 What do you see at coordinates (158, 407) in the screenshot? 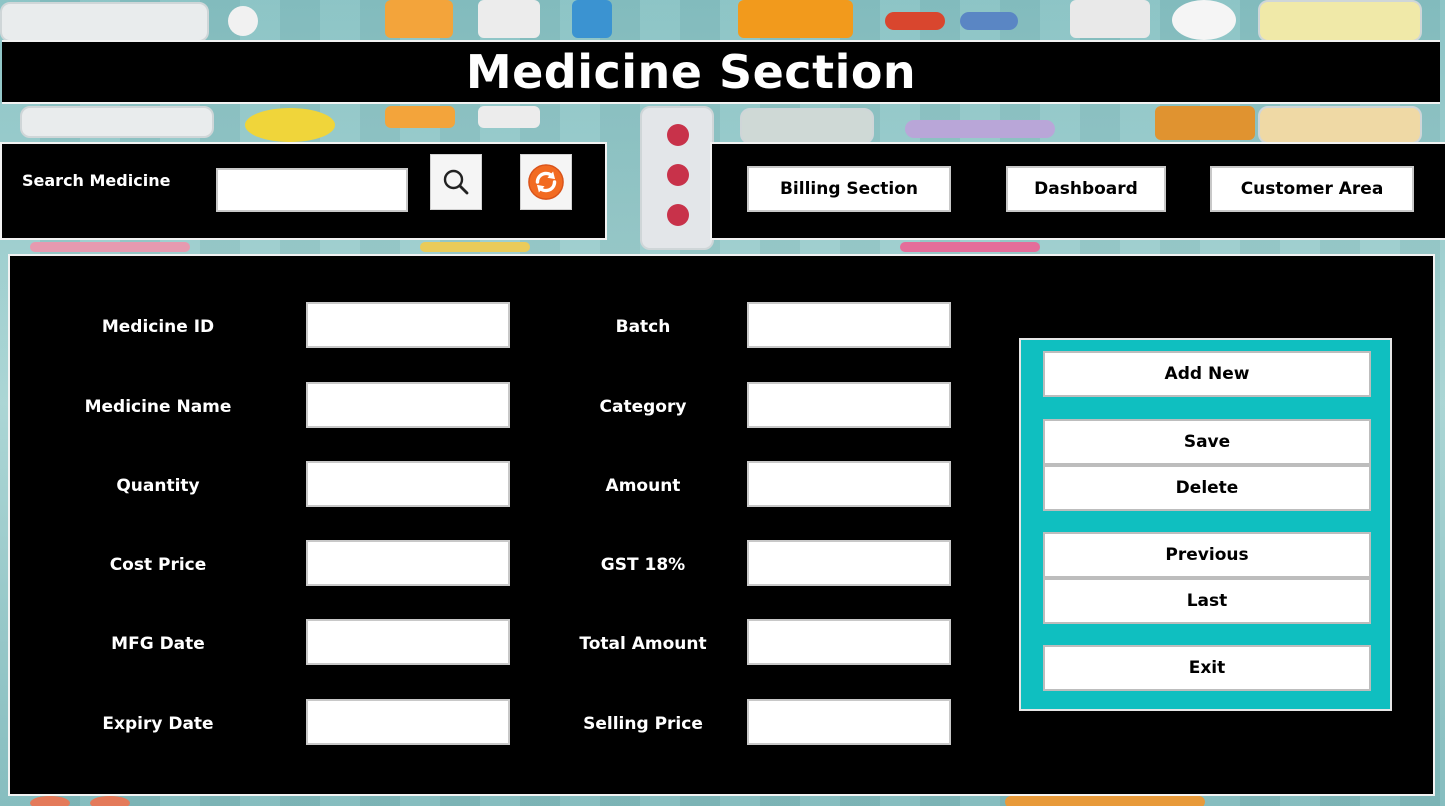
I see `medicine-name-label: Medicine Name` at bounding box center [158, 407].